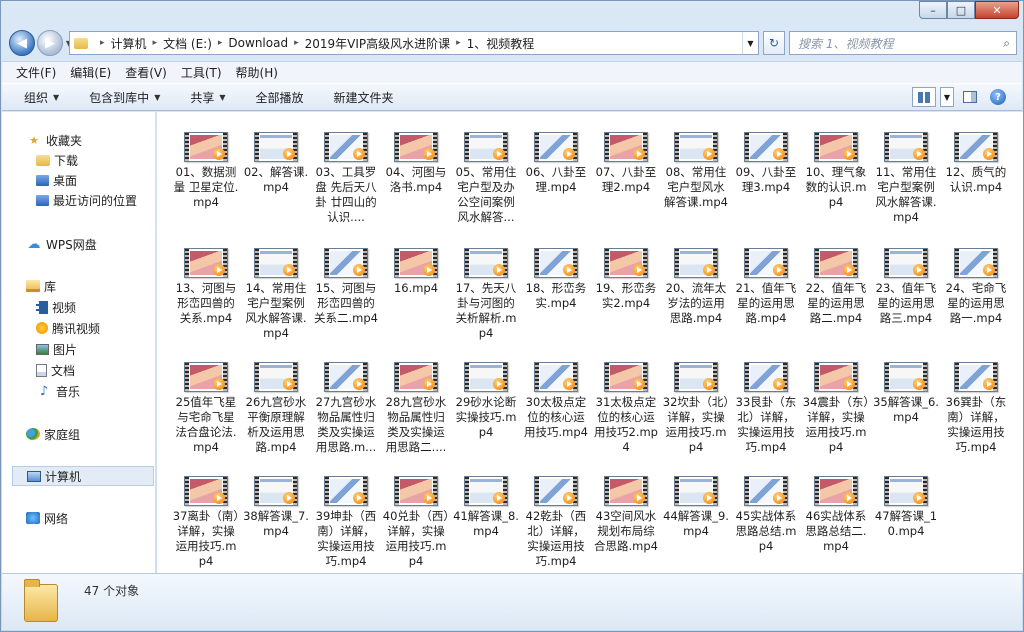 The height and width of the screenshot is (632, 1024). Describe the element at coordinates (78, 244) in the screenshot. I see `sidebar-item: ☁ WPS网盘` at that location.